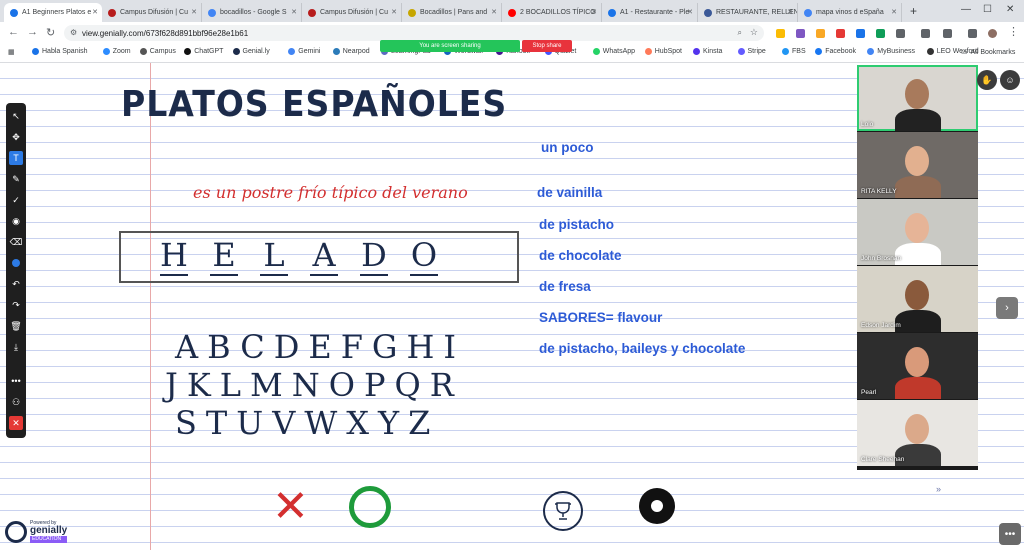 The height and width of the screenshot is (550, 1024). I want to click on tab-favicon-icon, so click(312, 12).